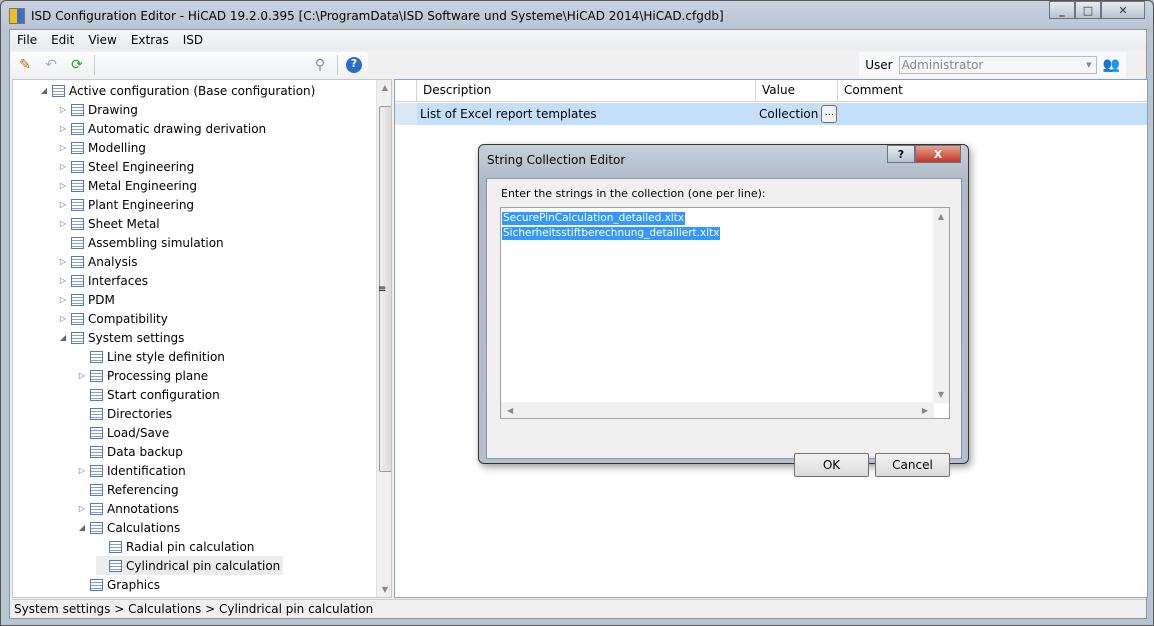  What do you see at coordinates (176, 546) in the screenshot?
I see `tree-item: Radial pin calculation` at bounding box center [176, 546].